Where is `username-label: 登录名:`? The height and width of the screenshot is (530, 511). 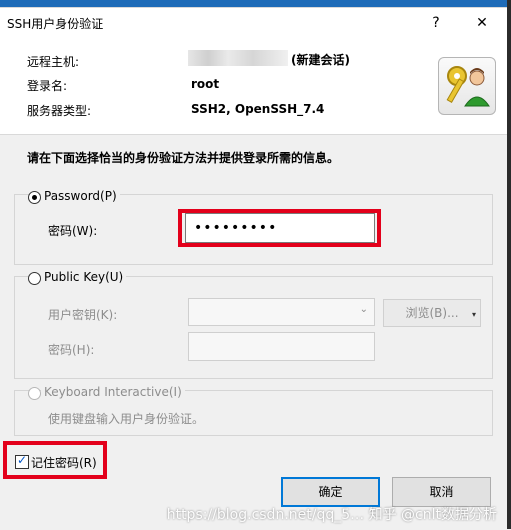
username-label: 登录名: is located at coordinates (47, 86).